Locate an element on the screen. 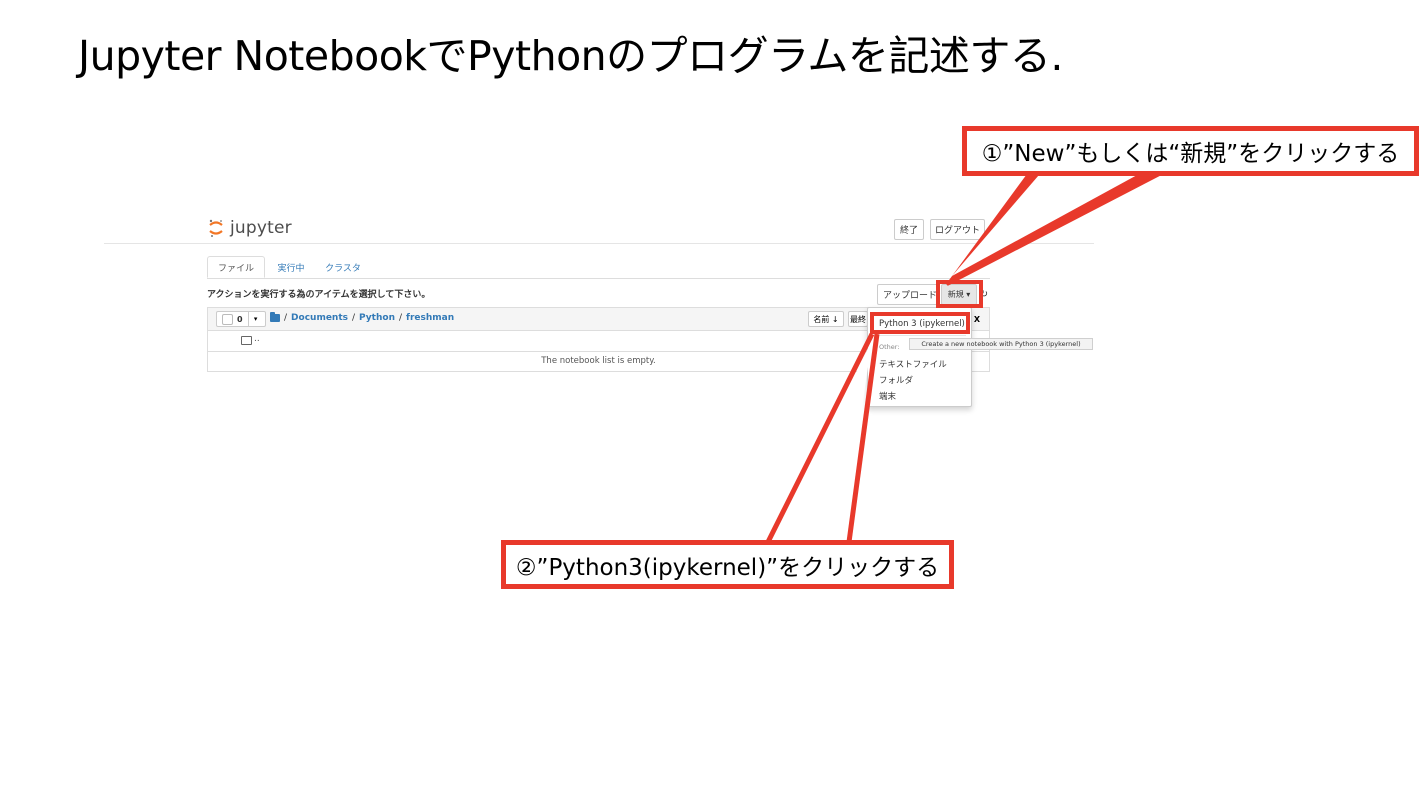 The image size is (1424, 806). highlight-python3-item is located at coordinates (920, 323).